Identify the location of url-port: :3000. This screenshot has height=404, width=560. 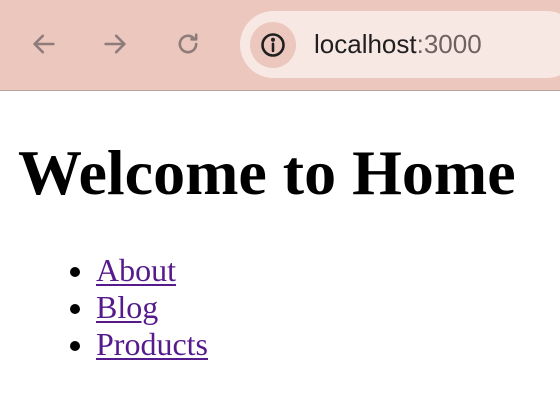
(449, 44).